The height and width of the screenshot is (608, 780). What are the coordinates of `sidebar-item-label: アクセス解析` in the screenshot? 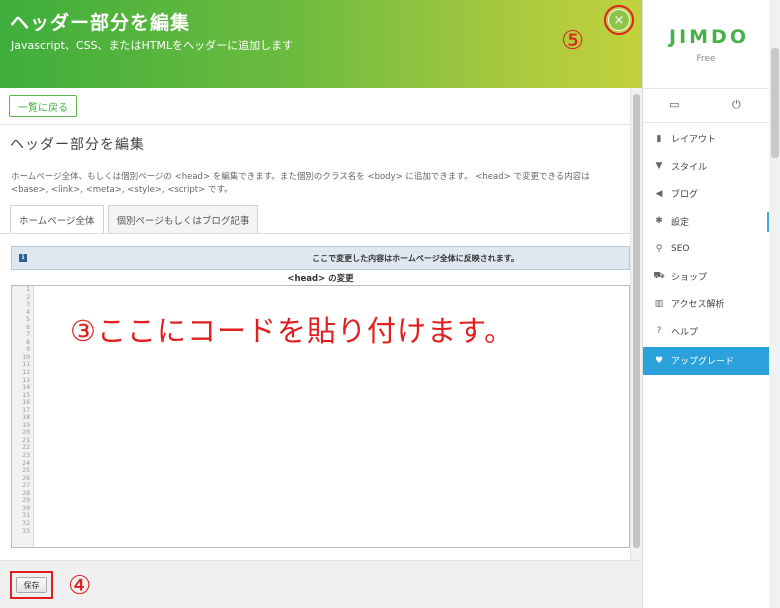 It's located at (698, 305).